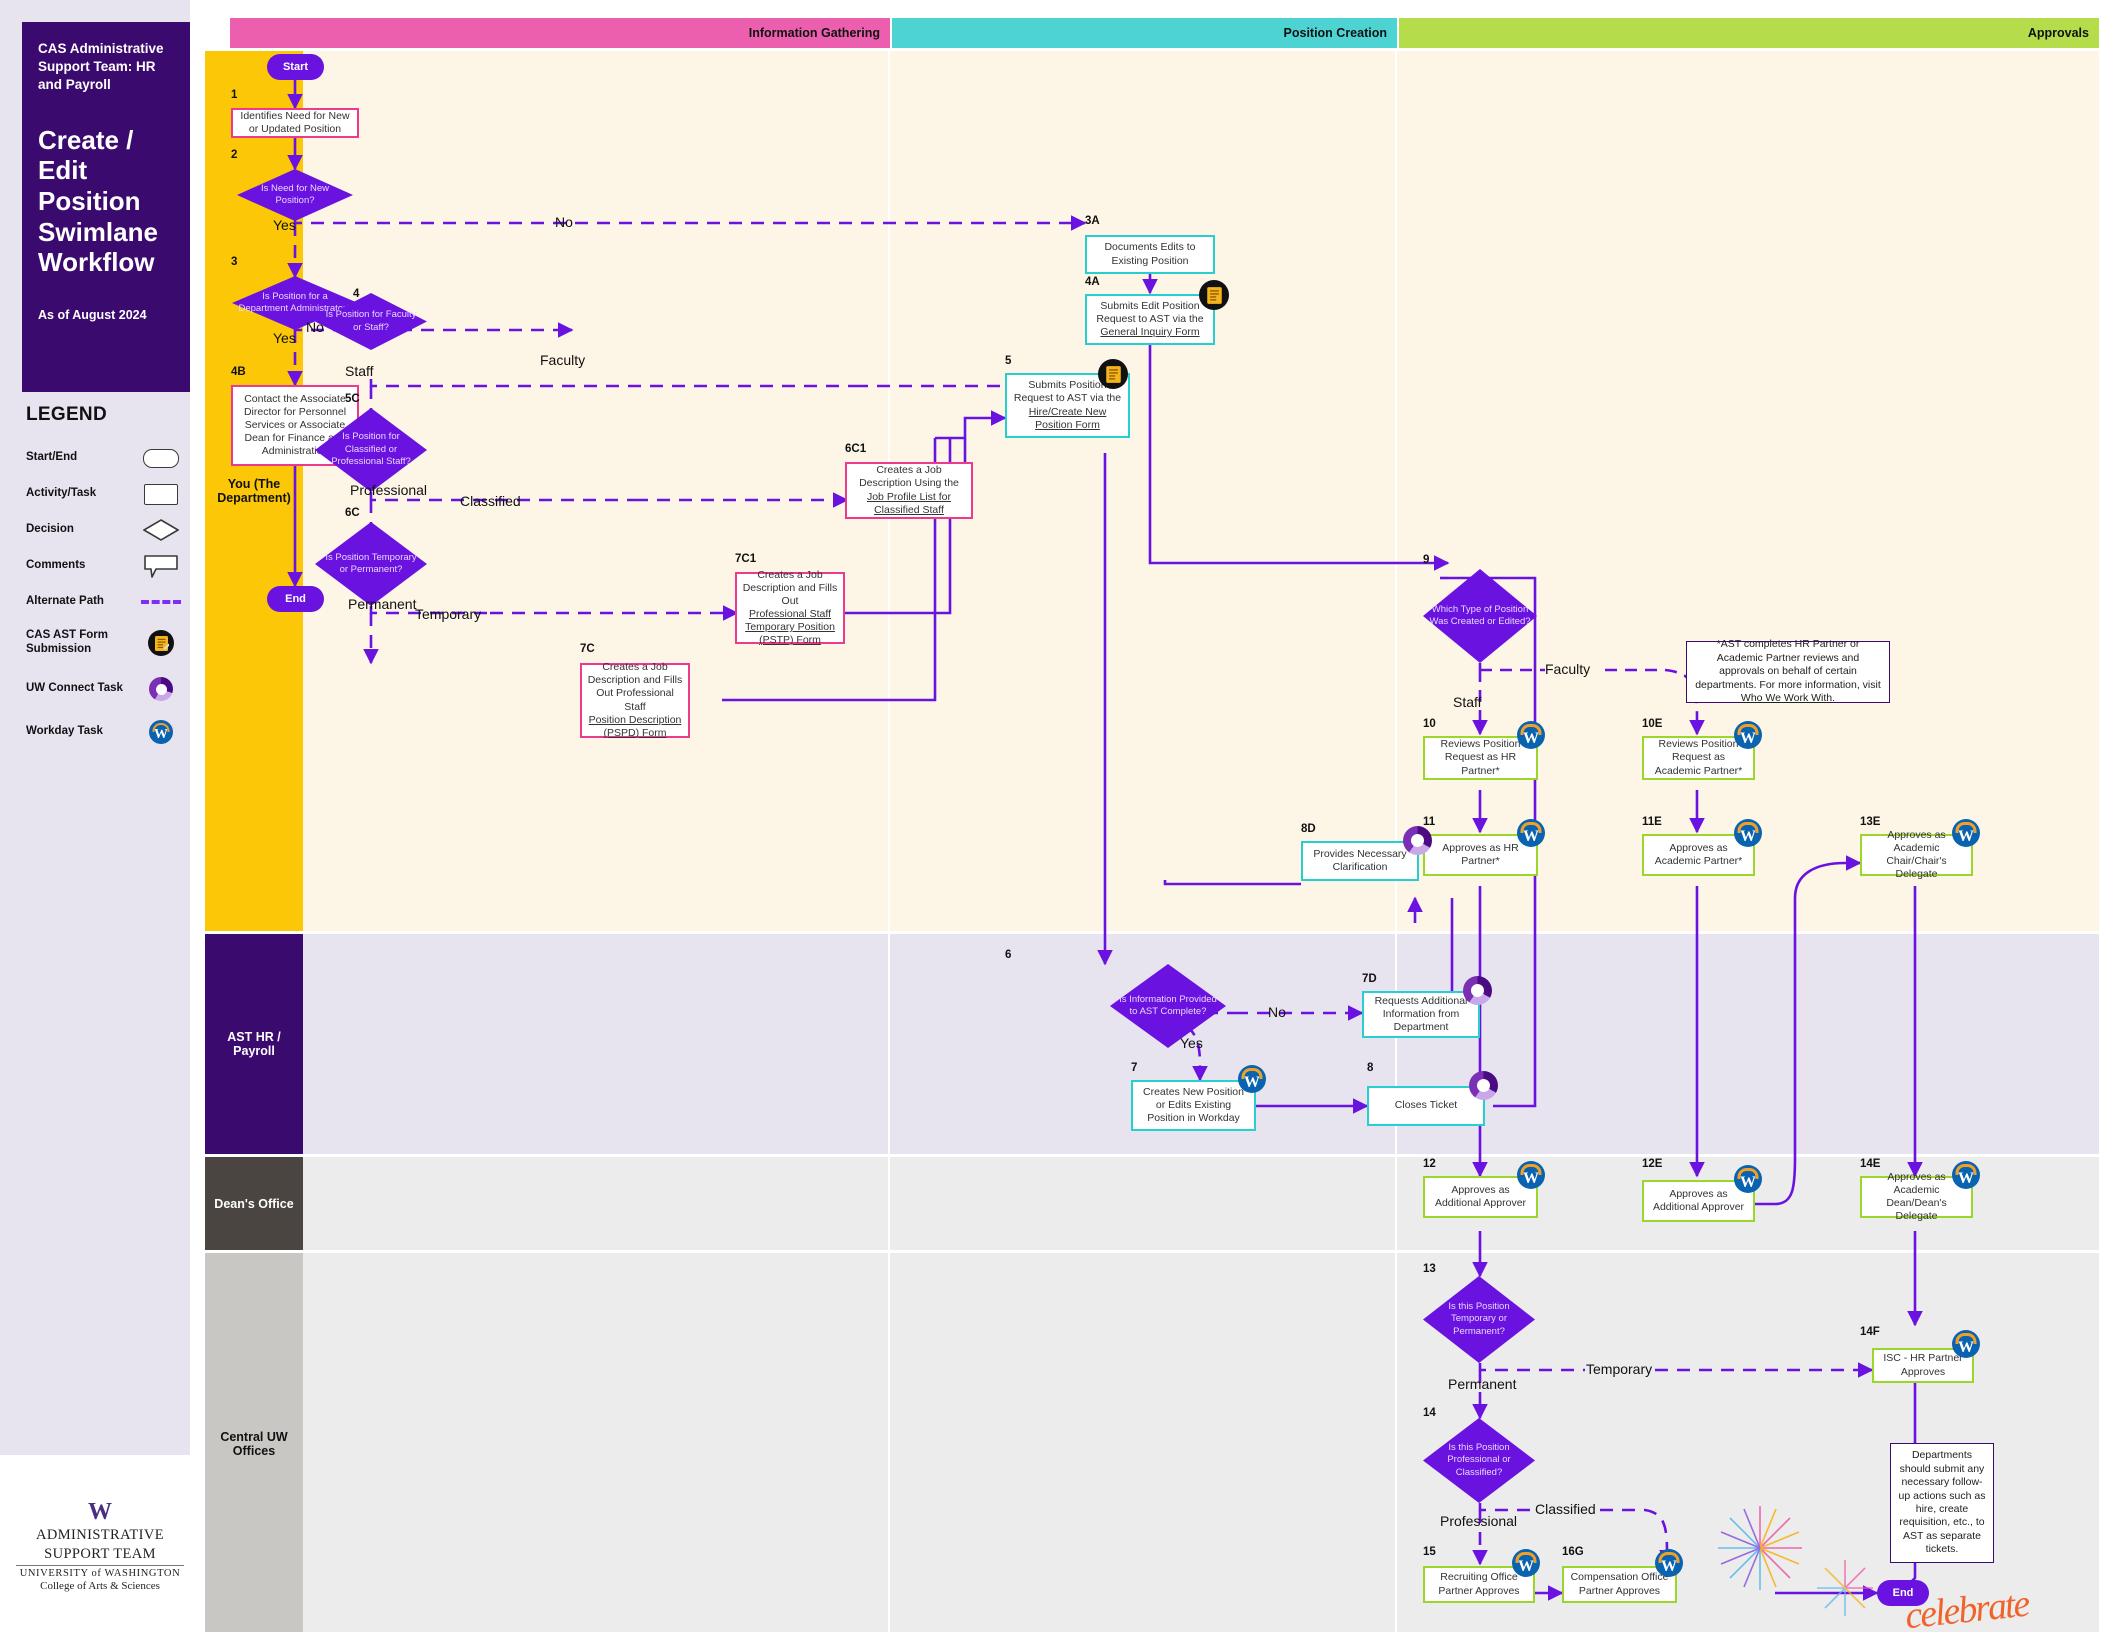 The width and height of the screenshot is (2112, 1632). Describe the element at coordinates (359, 371) in the screenshot. I see `edge-label-staff-1: Staff` at that location.